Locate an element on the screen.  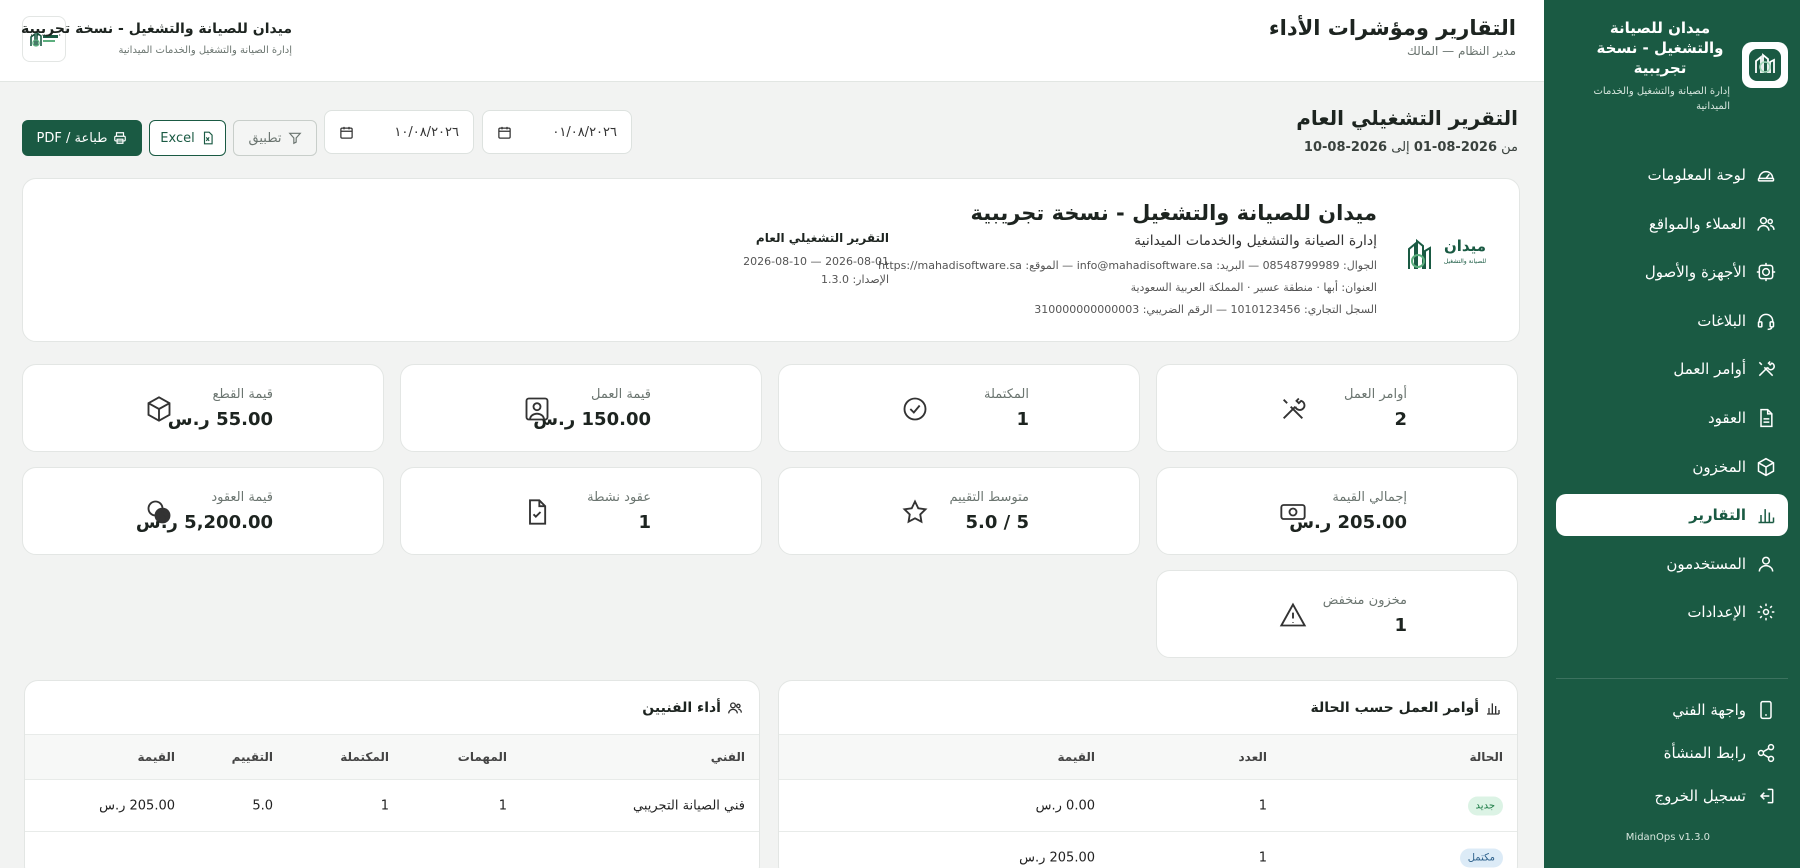
cell-value: 0.00 ر.س is located at coordinates (1065, 805).